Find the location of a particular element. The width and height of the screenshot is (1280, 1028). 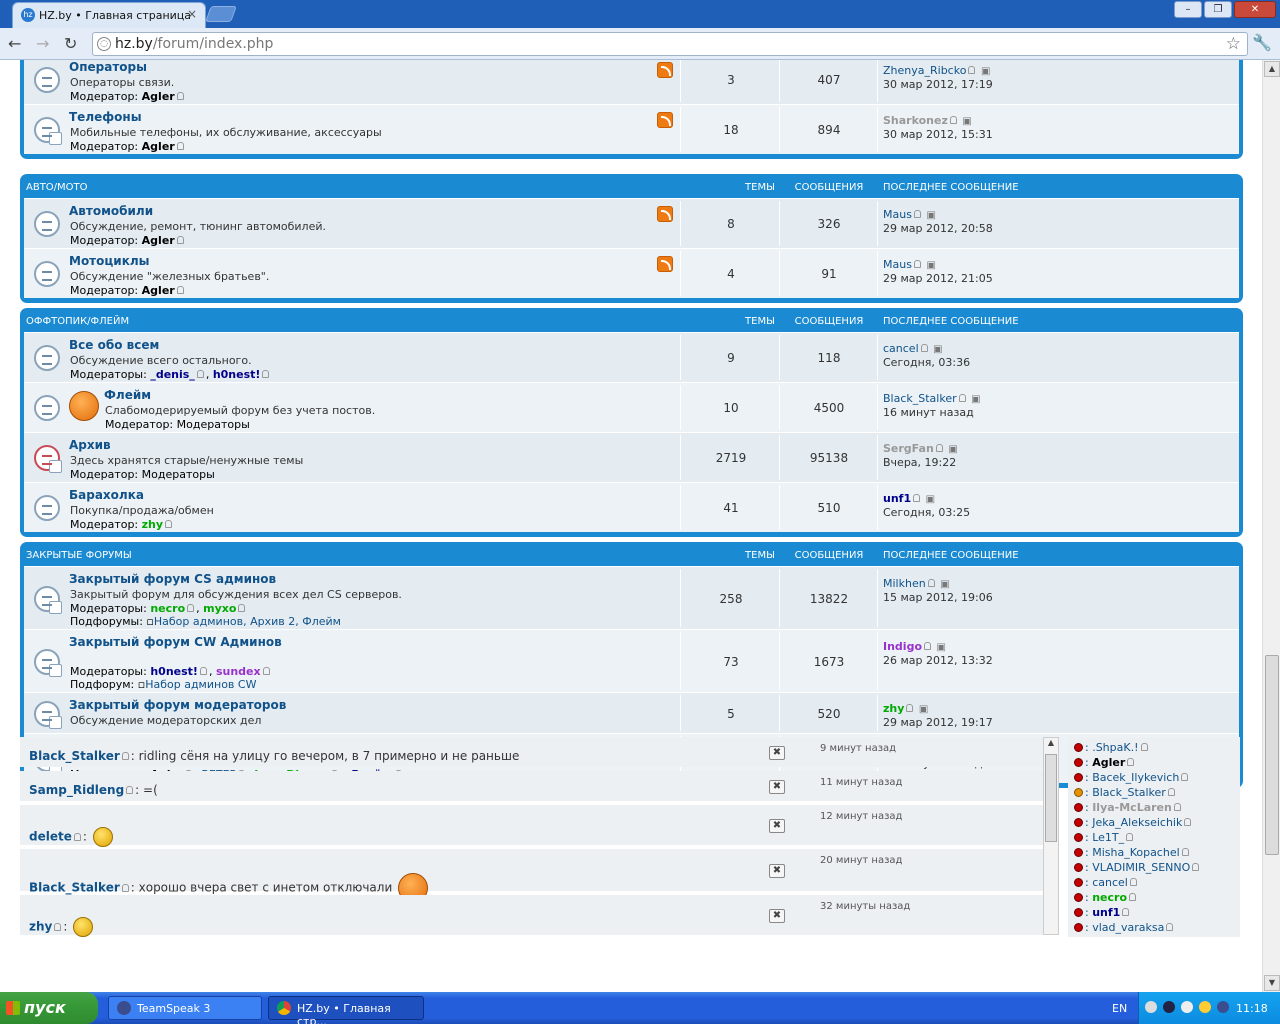

shout-username-link: Black_Stalker is located at coordinates (74, 888).